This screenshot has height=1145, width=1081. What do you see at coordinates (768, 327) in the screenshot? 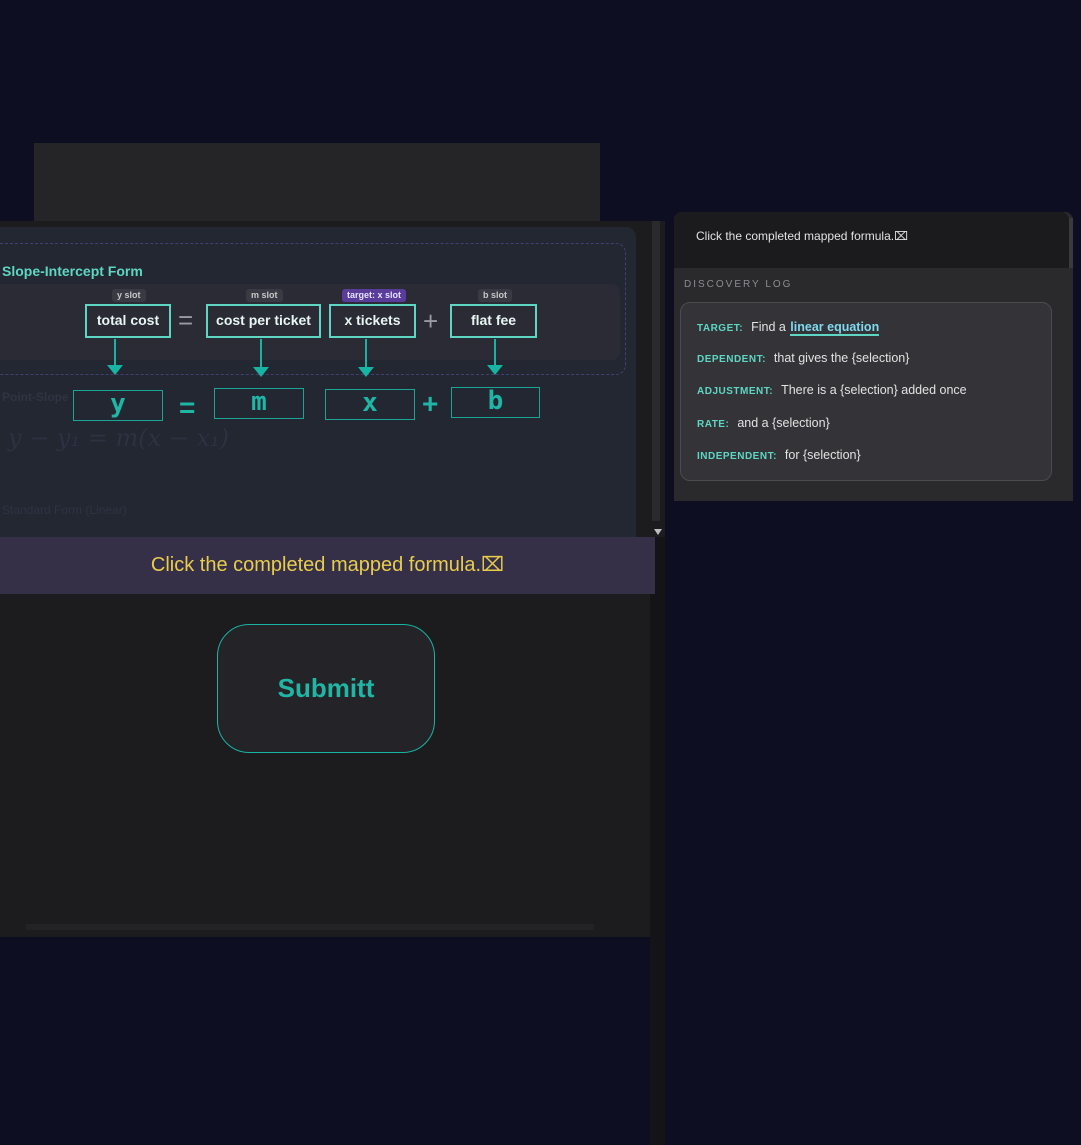
I see `log-value: Find a` at bounding box center [768, 327].